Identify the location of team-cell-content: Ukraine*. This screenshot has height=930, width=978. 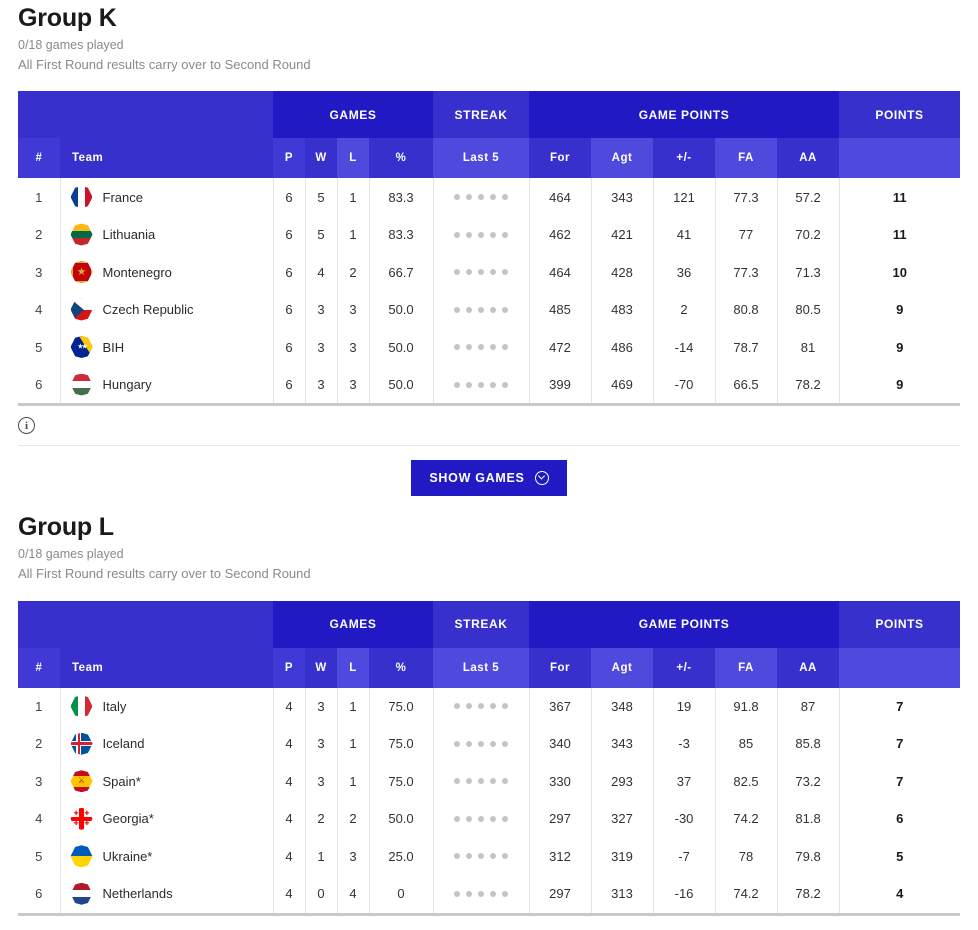
(166, 856).